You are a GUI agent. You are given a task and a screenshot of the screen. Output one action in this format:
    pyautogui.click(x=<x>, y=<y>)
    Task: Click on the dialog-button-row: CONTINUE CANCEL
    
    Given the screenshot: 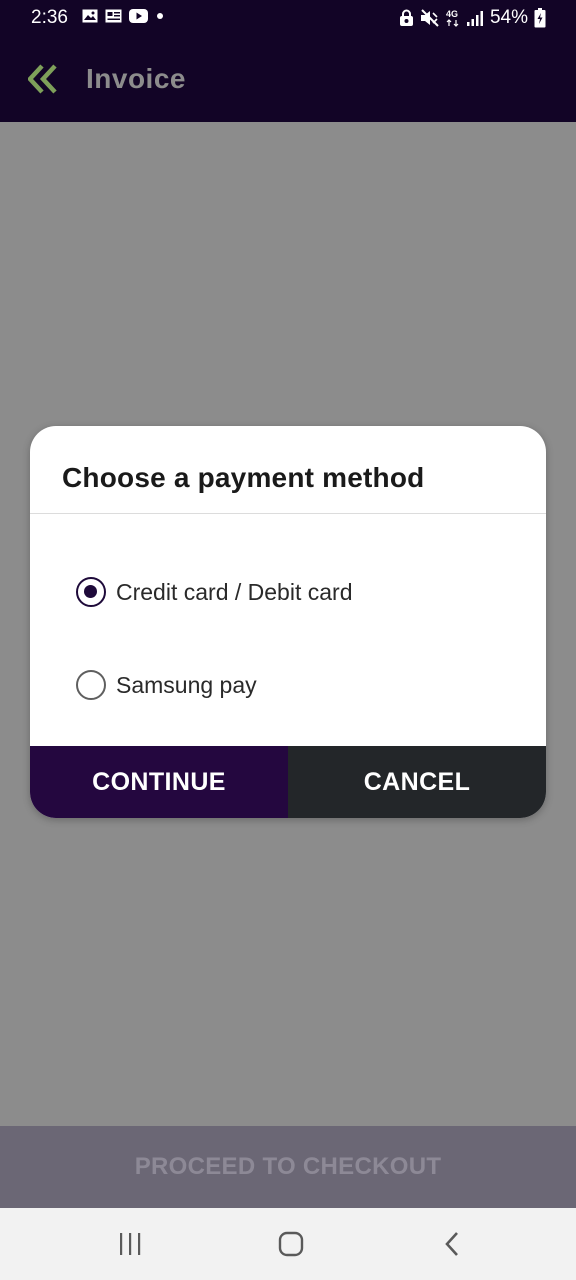 What is the action you would take?
    pyautogui.click(x=288, y=782)
    